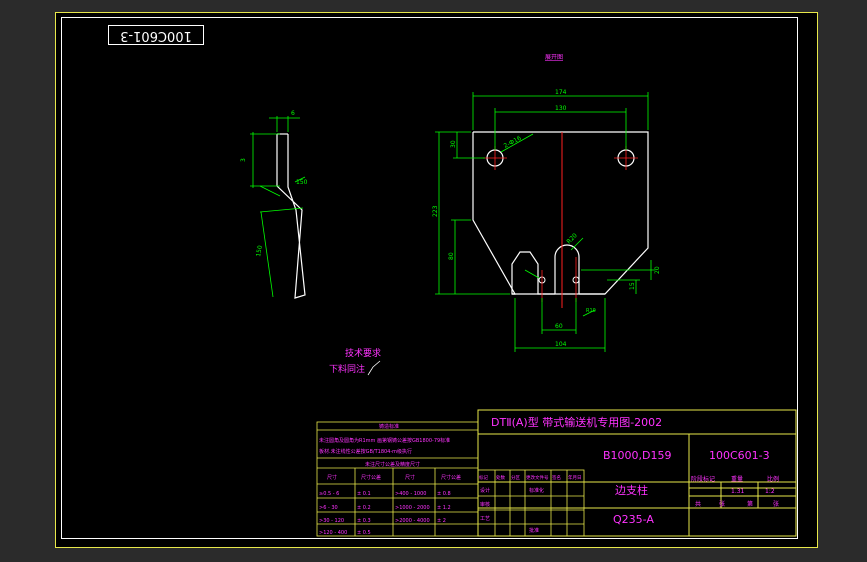  Describe the element at coordinates (444, 494) in the screenshot. I see `tol-cell: ± 0.8` at that location.